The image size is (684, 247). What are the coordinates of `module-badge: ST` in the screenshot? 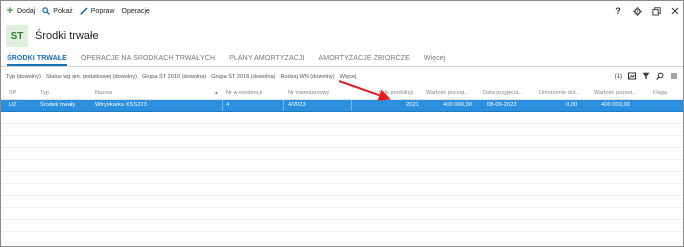 It's located at (17, 36).